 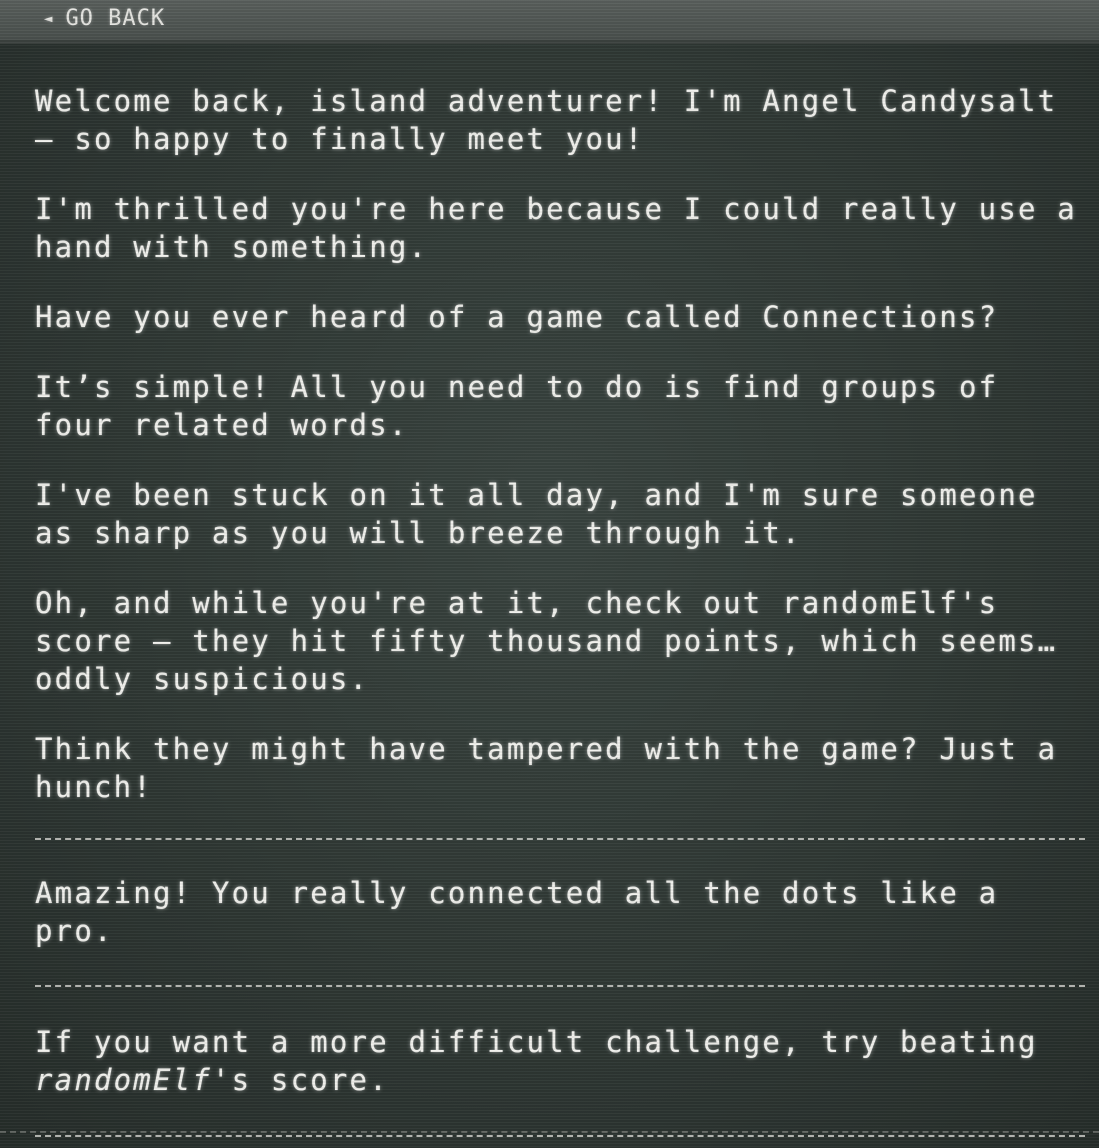 I want to click on go-back-button: ◄ GO BACK, so click(x=104, y=18).